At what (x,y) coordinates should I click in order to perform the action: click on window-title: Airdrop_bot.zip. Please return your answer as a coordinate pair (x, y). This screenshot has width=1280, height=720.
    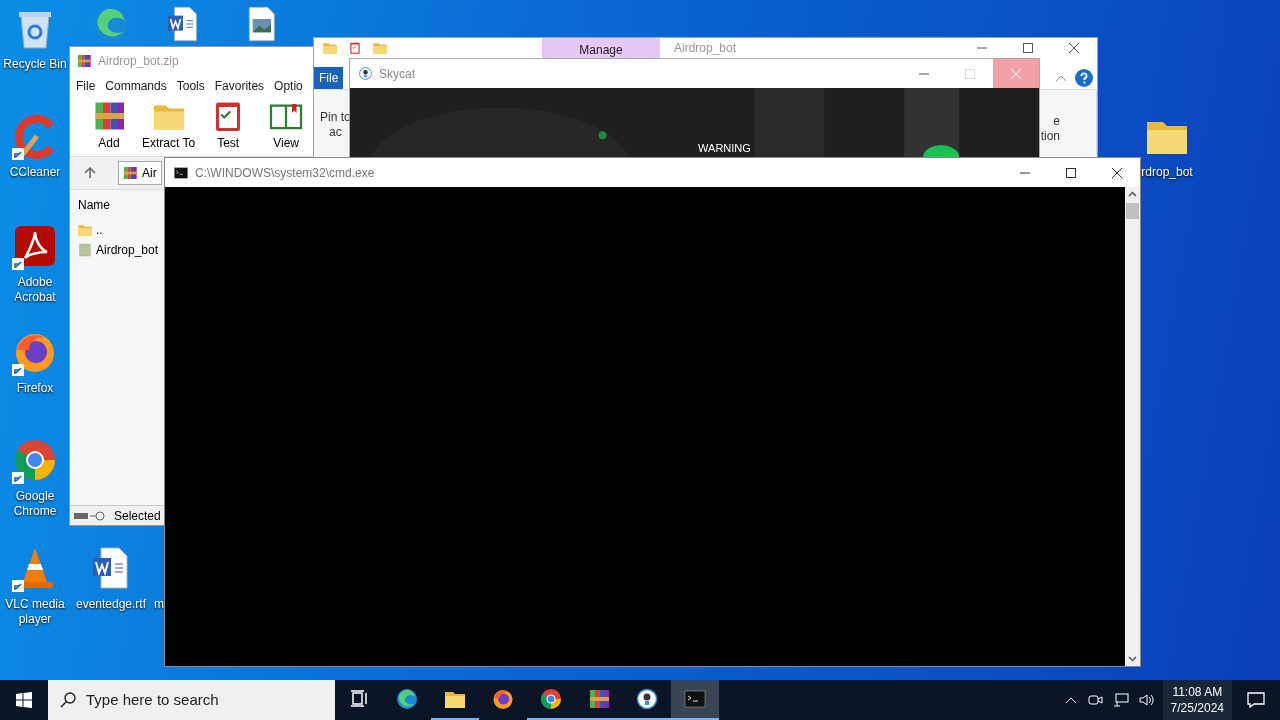
    Looking at the image, I should click on (138, 61).